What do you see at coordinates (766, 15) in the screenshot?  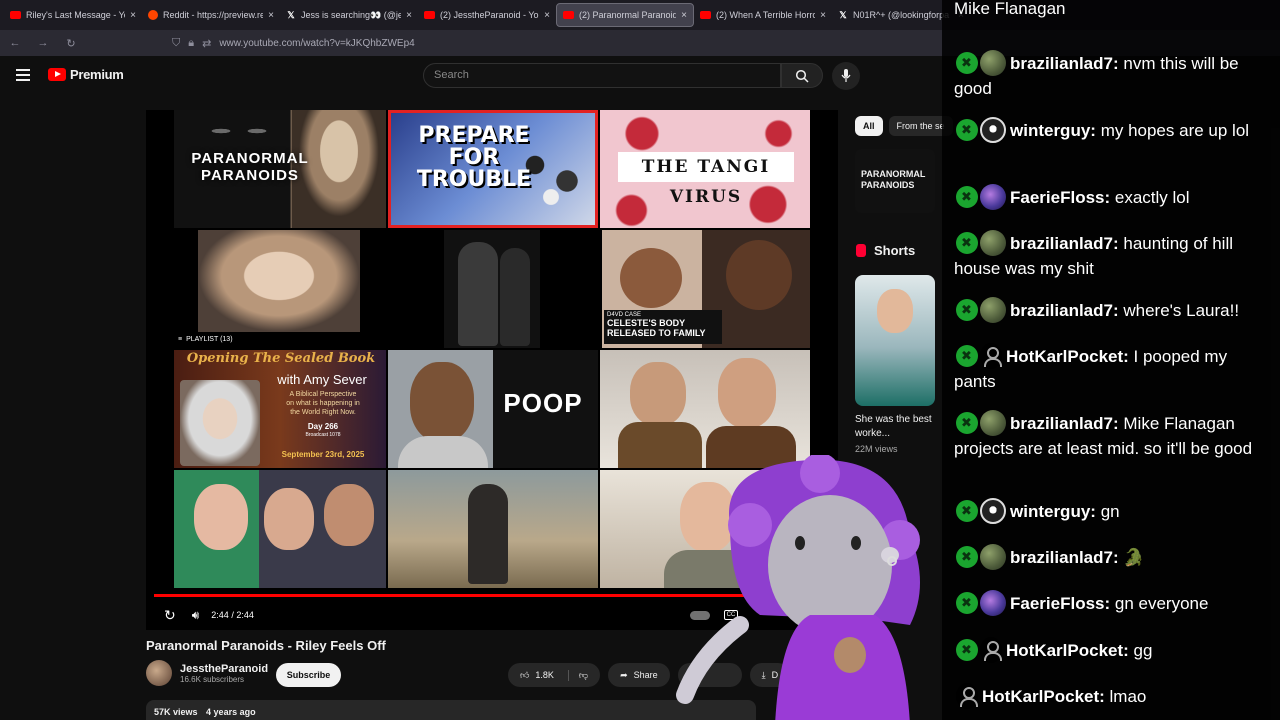 I see `tab-title: (2) When A Terrible Horror M` at bounding box center [766, 15].